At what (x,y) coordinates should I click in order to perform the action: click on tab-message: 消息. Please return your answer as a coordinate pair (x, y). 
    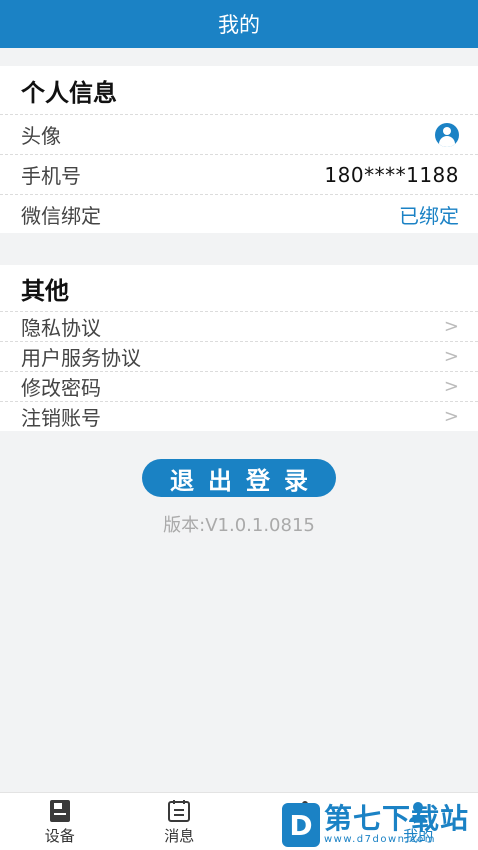
    Looking at the image, I should click on (180, 821).